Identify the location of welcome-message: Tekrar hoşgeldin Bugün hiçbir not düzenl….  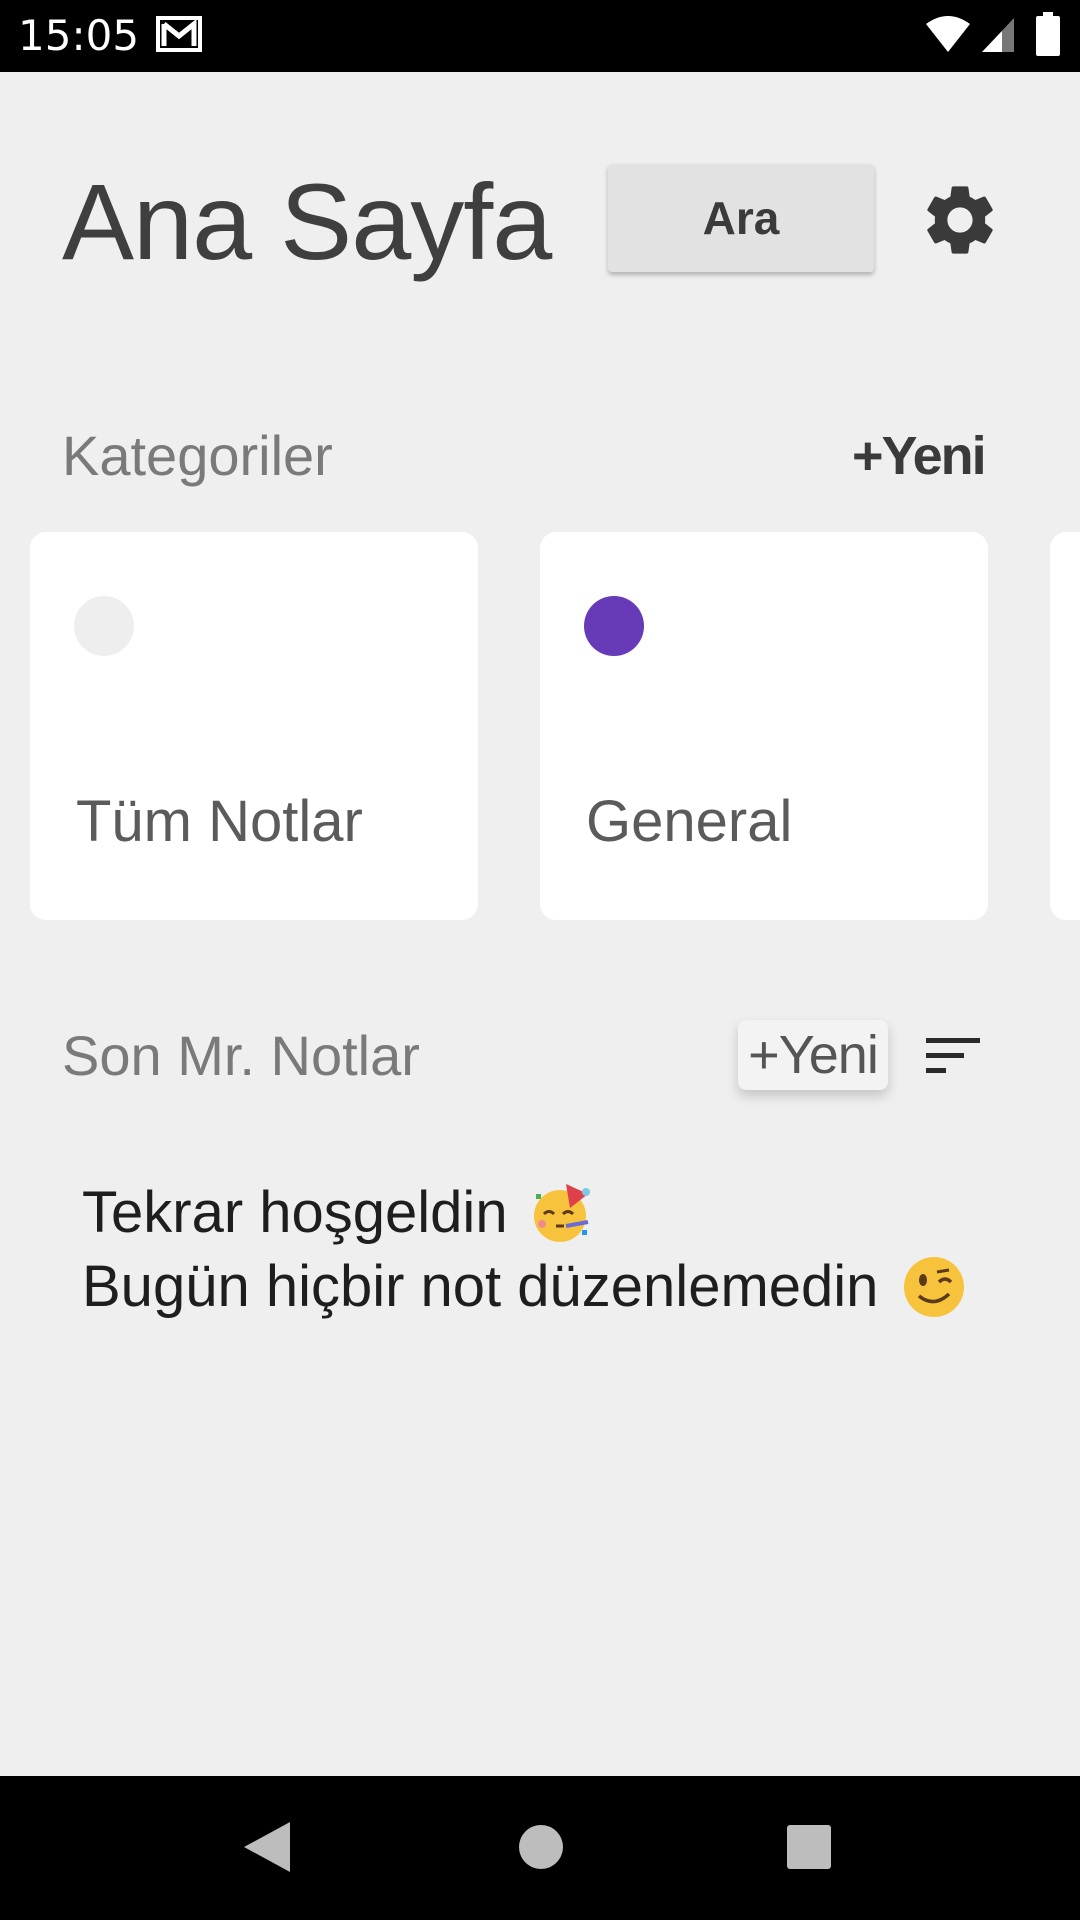
(524, 1250).